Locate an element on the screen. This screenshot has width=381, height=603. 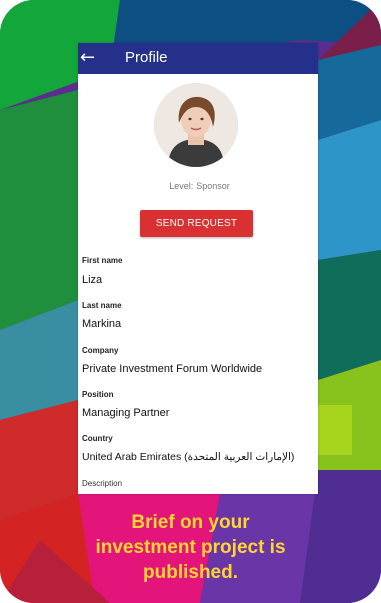
level-value: Sponsor is located at coordinates (213, 186).